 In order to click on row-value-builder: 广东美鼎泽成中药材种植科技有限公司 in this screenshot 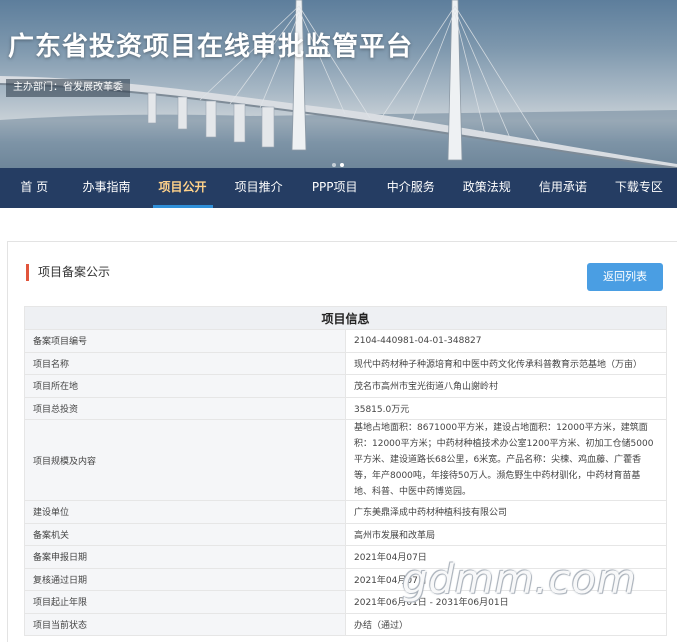, I will do `click(506, 512)`.